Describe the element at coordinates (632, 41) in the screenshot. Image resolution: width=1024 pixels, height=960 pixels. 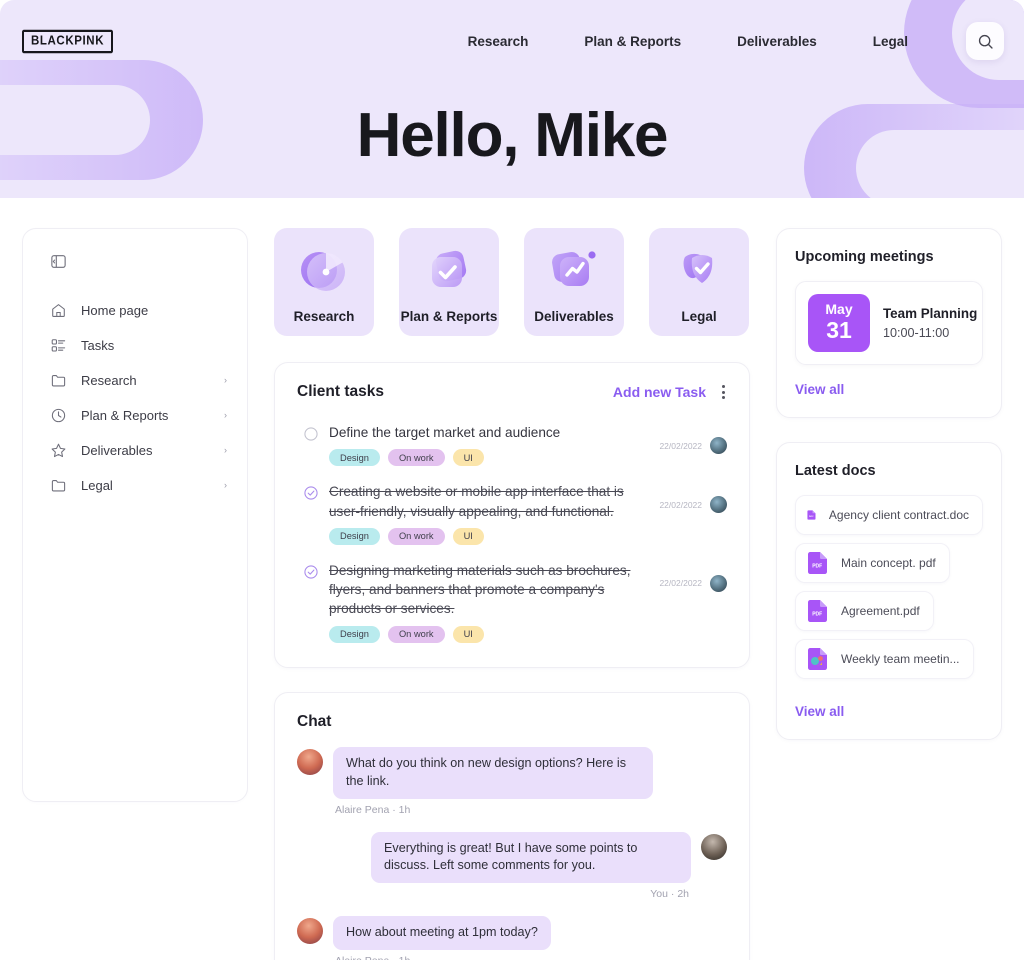
I see `nav-item-plan-reports: Plan & Reports` at that location.